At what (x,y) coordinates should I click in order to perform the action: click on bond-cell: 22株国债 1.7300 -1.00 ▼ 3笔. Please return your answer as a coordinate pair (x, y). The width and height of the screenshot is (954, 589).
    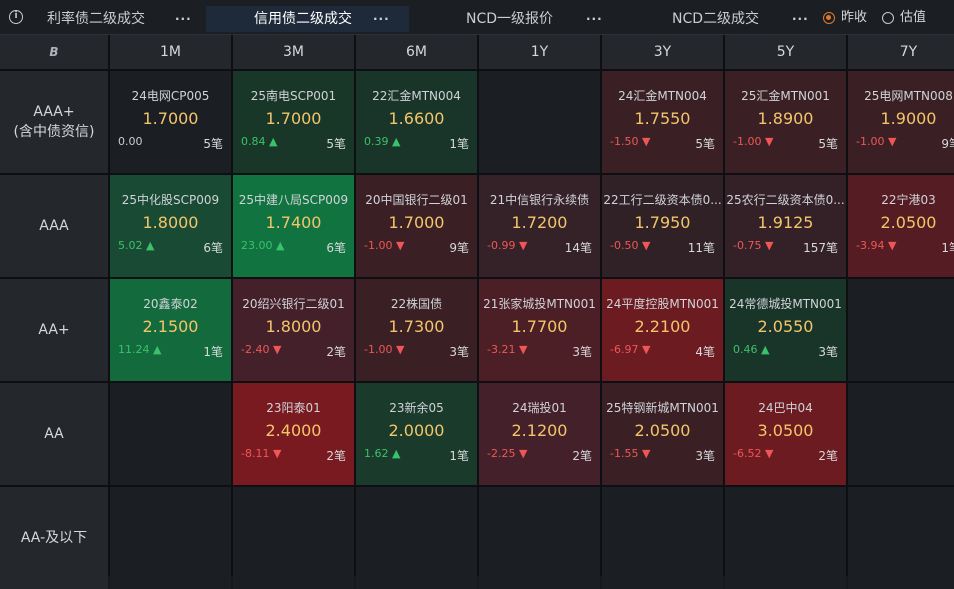
    Looking at the image, I should click on (416, 330).